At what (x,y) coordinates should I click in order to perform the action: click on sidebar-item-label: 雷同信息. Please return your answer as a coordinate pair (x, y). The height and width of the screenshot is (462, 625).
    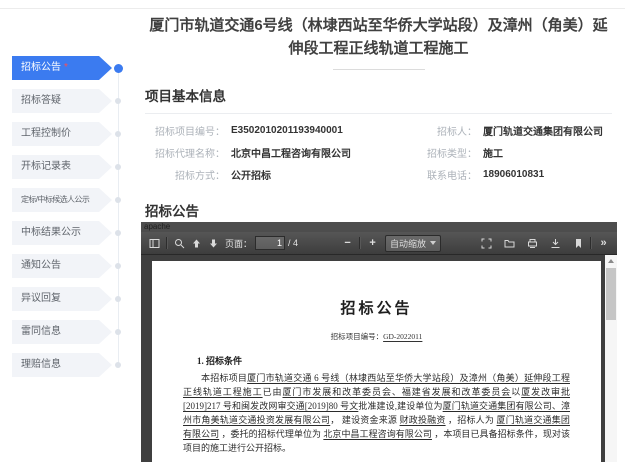
    Looking at the image, I should click on (41, 331).